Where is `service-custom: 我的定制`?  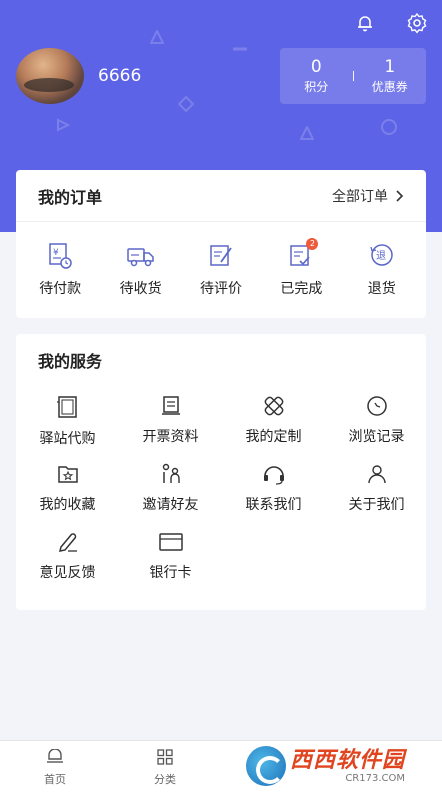
service-custom: 我的定制 is located at coordinates (273, 420).